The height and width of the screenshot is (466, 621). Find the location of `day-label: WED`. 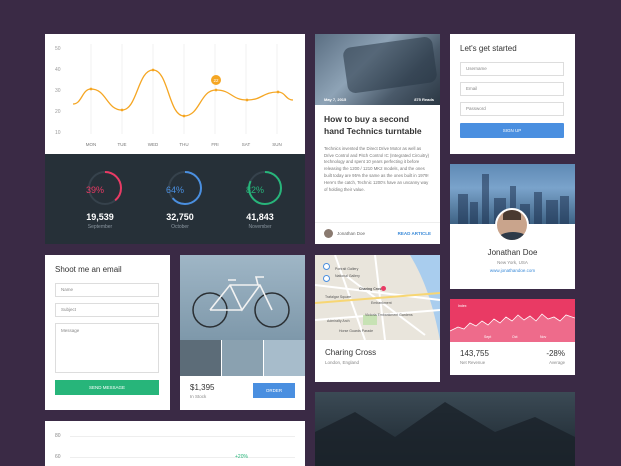

day-label: WED is located at coordinates (153, 144).